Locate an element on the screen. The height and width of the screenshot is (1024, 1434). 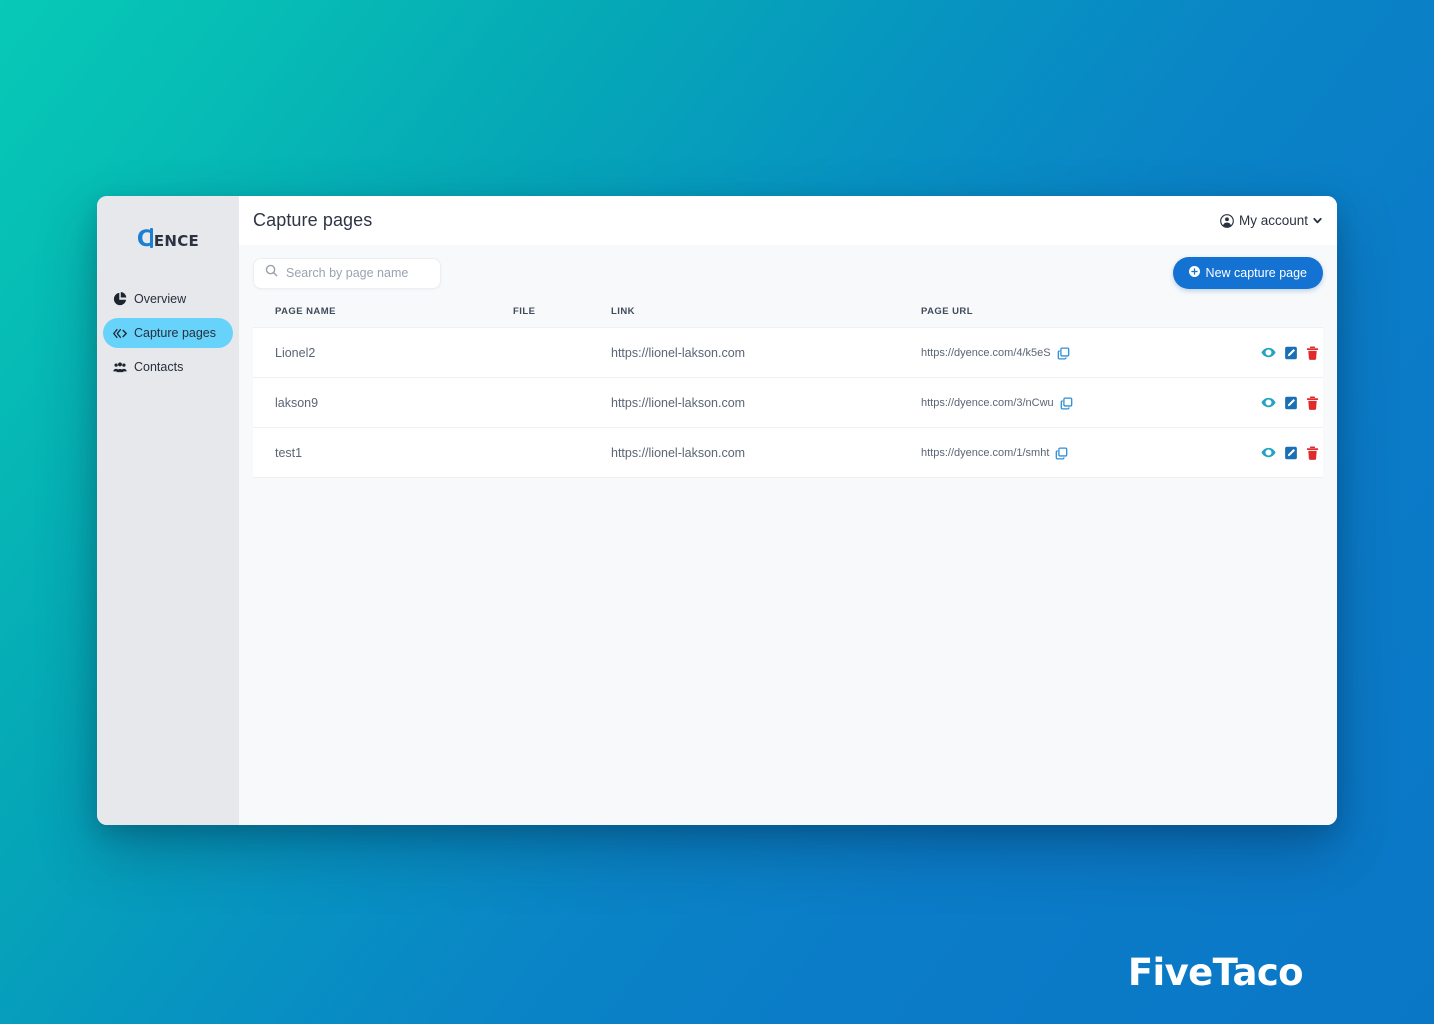
new-capture-page-button: New capture page is located at coordinates (1247, 273).